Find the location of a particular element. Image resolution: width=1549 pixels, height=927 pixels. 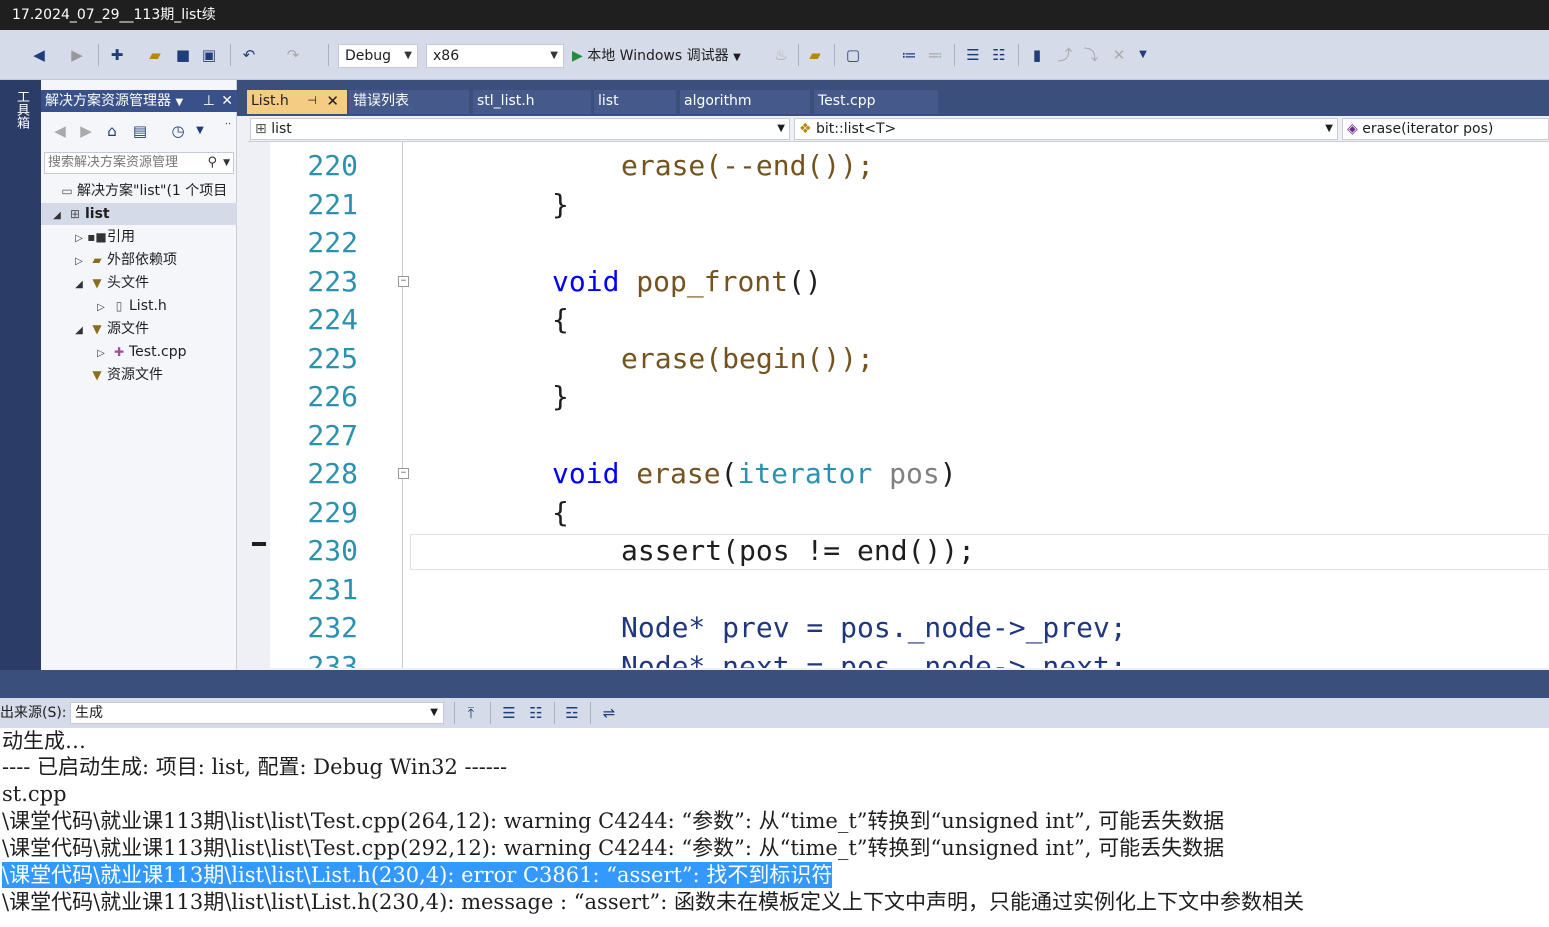

hot-reload-icon: ♨ is located at coordinates (781, 55).